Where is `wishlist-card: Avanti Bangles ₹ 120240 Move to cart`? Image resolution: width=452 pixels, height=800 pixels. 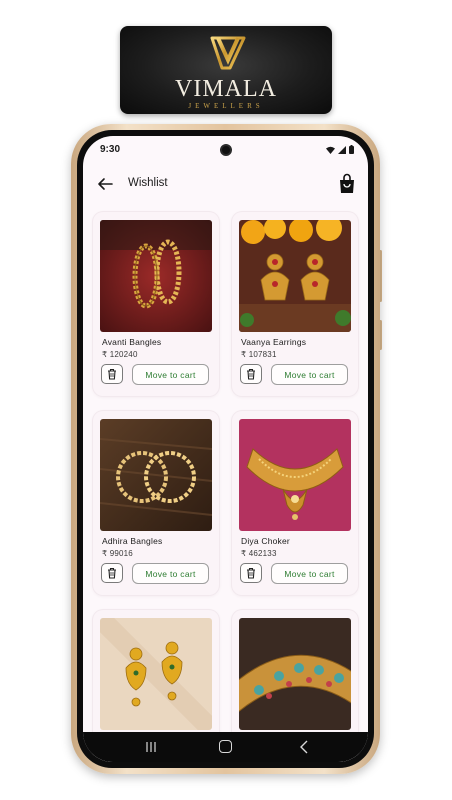 wishlist-card: Avanti Bangles ₹ 120240 Move to cart is located at coordinates (156, 304).